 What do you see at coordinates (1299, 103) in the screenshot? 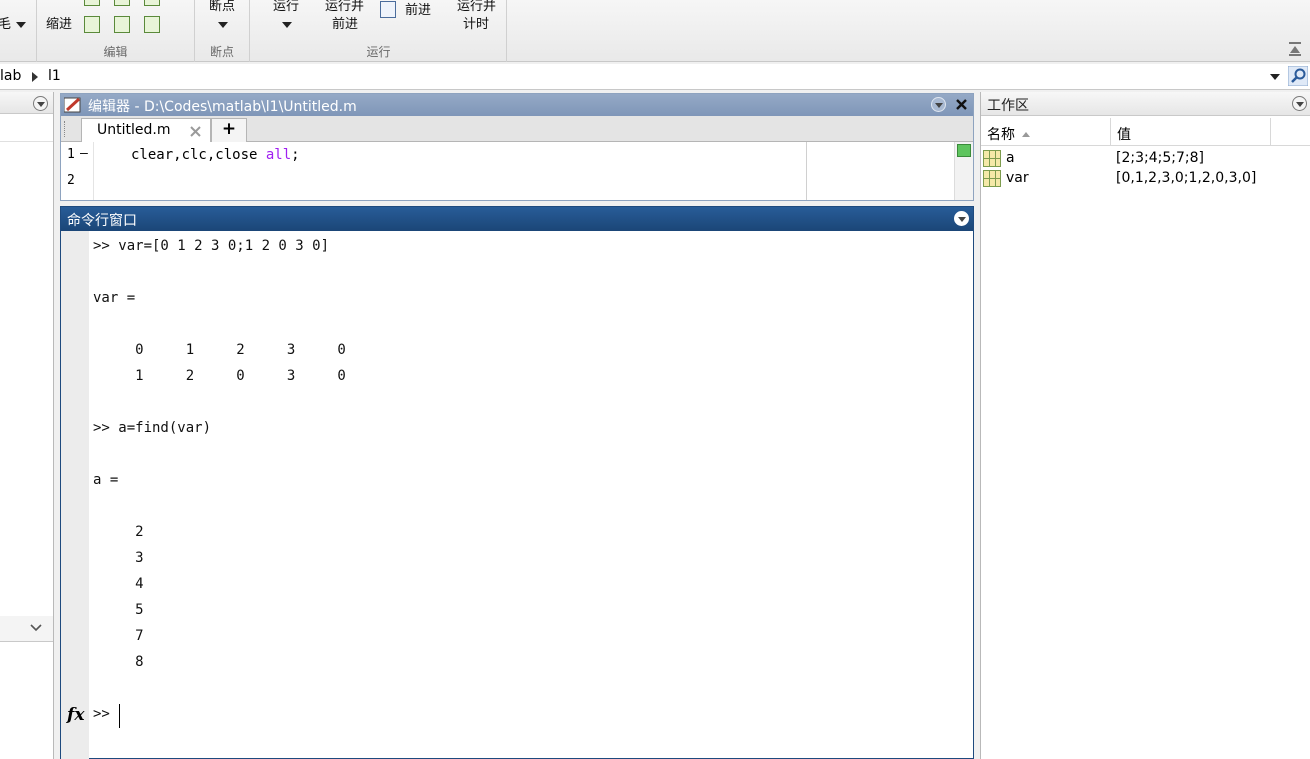
I see `workspace-actions-icon` at bounding box center [1299, 103].